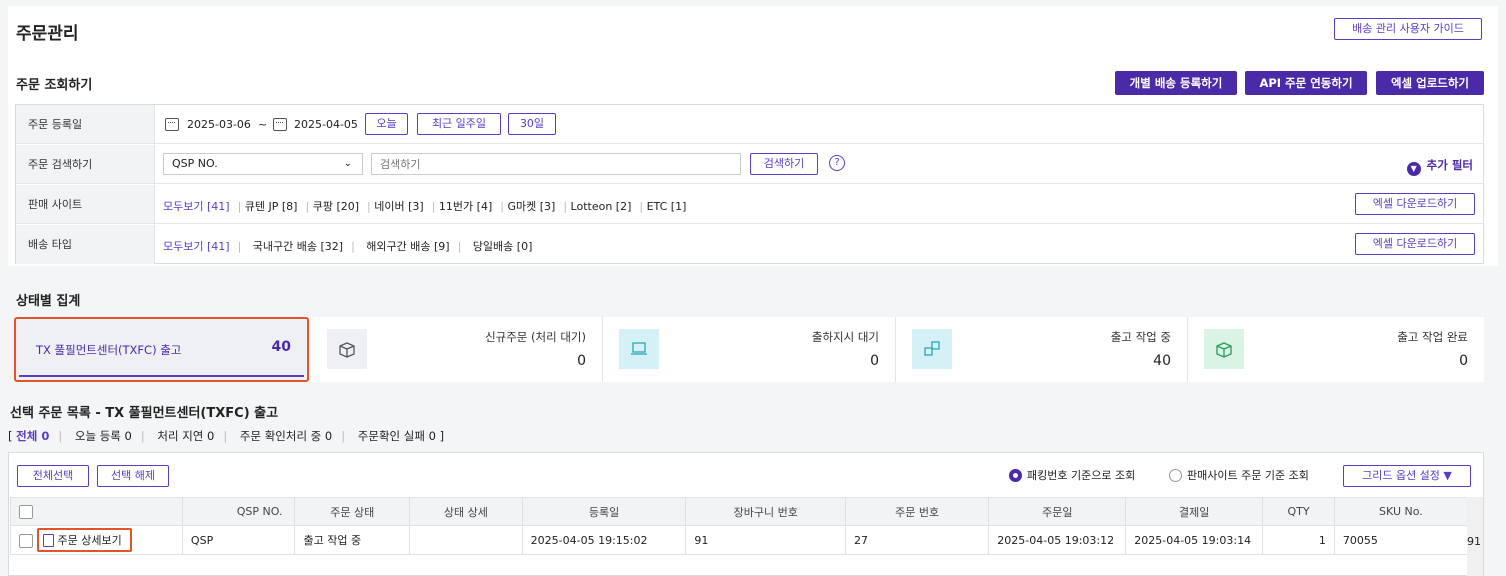  What do you see at coordinates (398, 206) in the screenshot?
I see `site-filter-item: 네이버 [3]` at bounding box center [398, 206].